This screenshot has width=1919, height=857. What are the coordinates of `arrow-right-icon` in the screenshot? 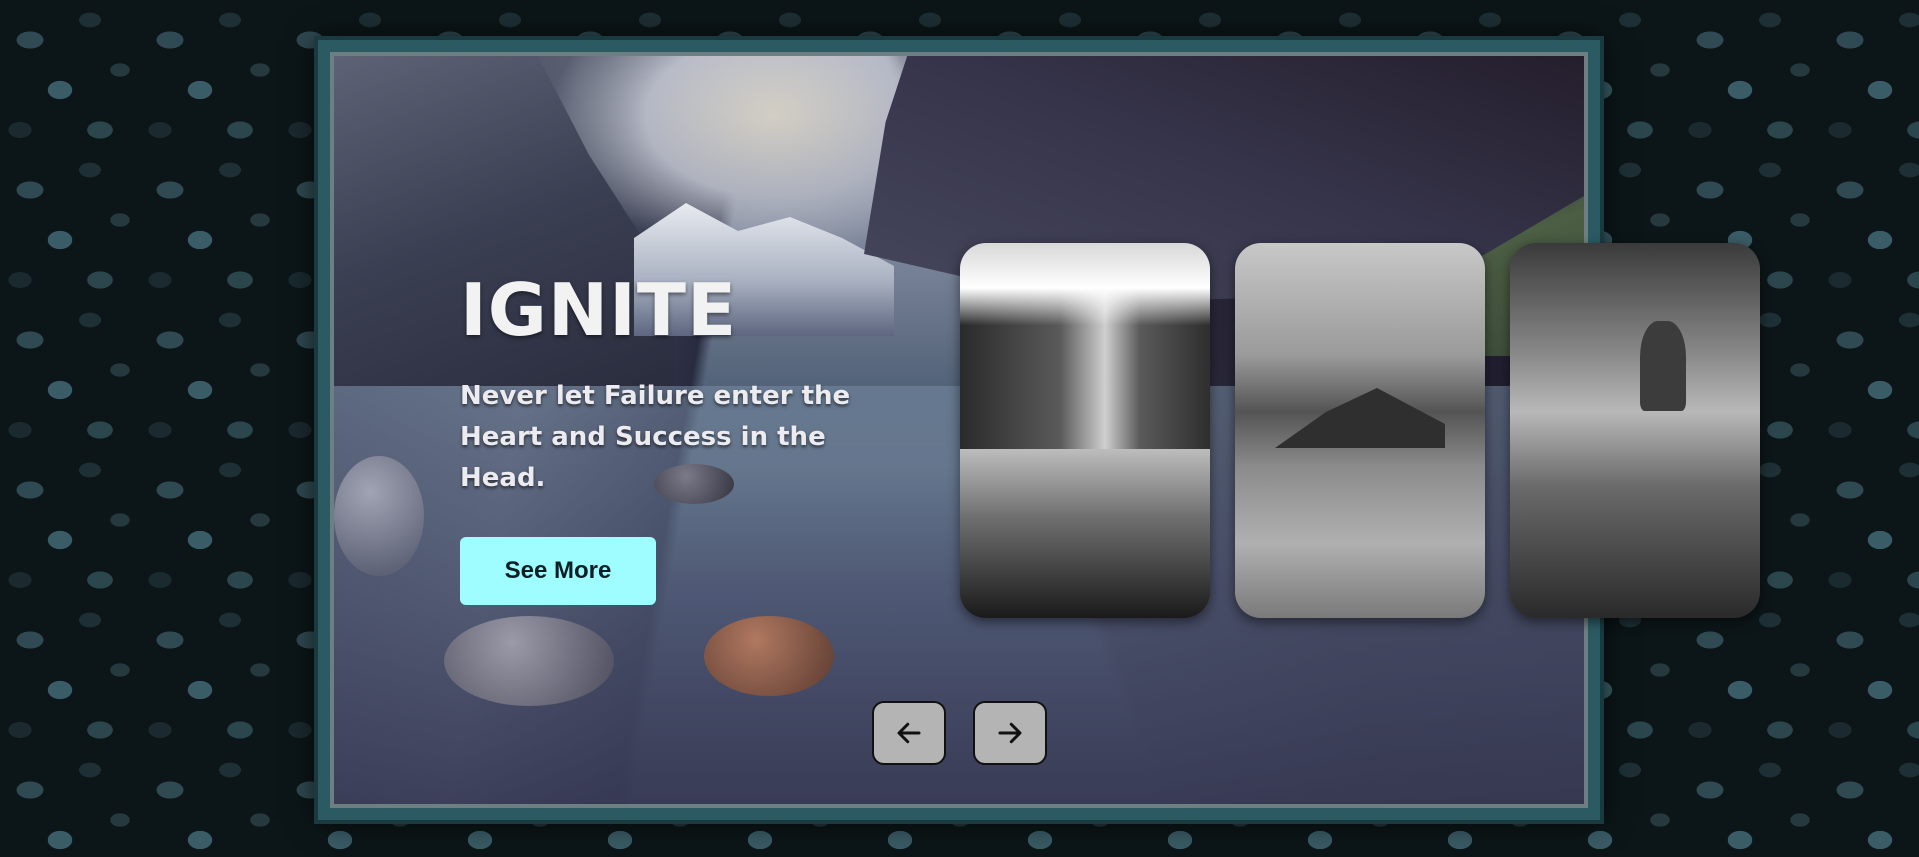 It's located at (1010, 733).